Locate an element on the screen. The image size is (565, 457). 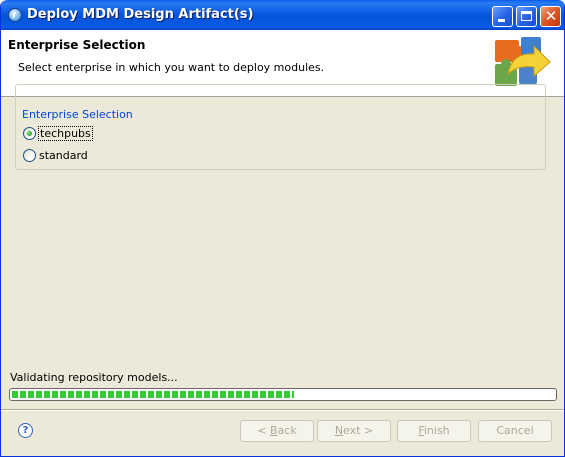
progress-fill is located at coordinates (153, 394).